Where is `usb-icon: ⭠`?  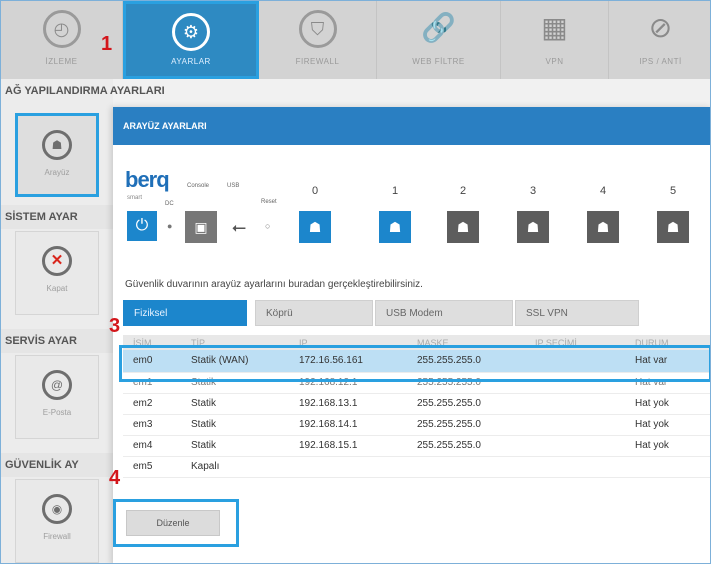
usb-icon: ⭠ is located at coordinates (239, 227).